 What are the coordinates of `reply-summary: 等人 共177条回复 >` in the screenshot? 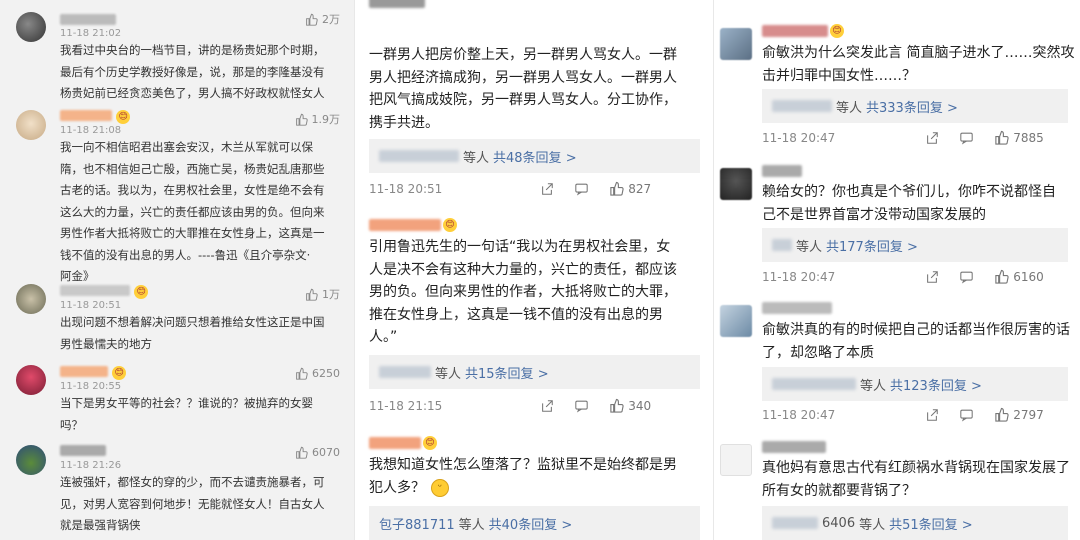 It's located at (915, 245).